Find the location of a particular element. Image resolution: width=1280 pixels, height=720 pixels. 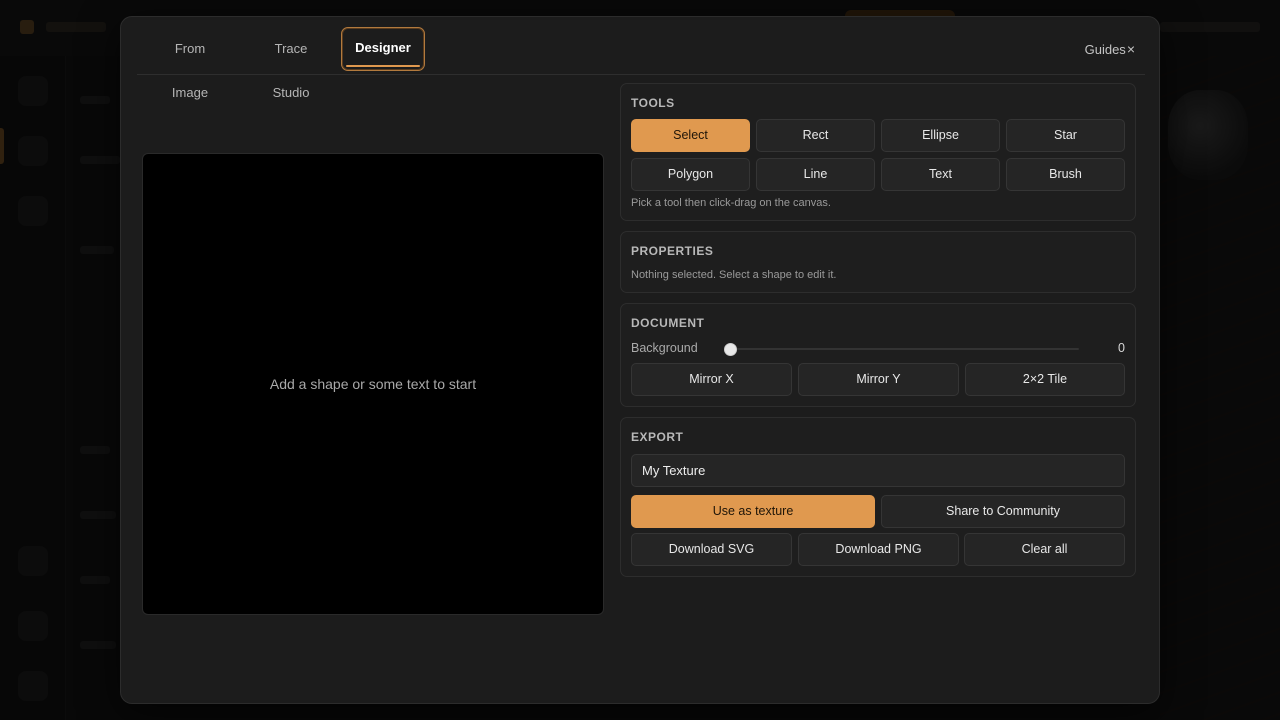

download-svg-button: Download SVG is located at coordinates (711, 549).